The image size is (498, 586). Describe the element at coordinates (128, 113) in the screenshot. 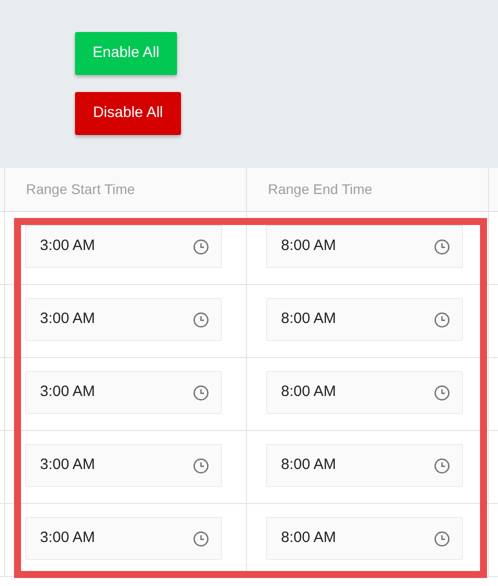

I see `disable-all-button: Disable All` at that location.